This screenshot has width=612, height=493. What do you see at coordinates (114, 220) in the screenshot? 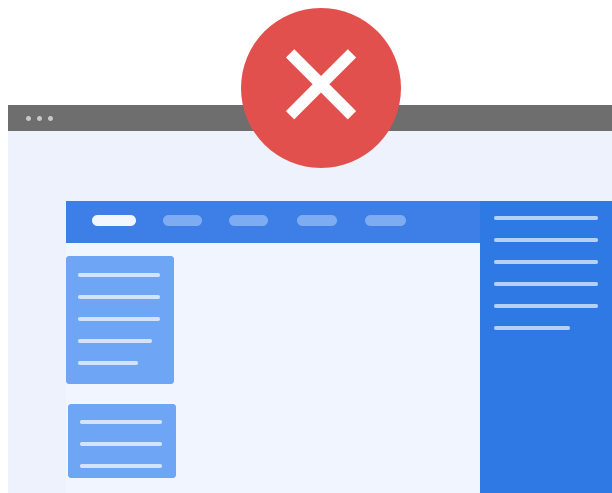
I see `nav-item-active` at bounding box center [114, 220].